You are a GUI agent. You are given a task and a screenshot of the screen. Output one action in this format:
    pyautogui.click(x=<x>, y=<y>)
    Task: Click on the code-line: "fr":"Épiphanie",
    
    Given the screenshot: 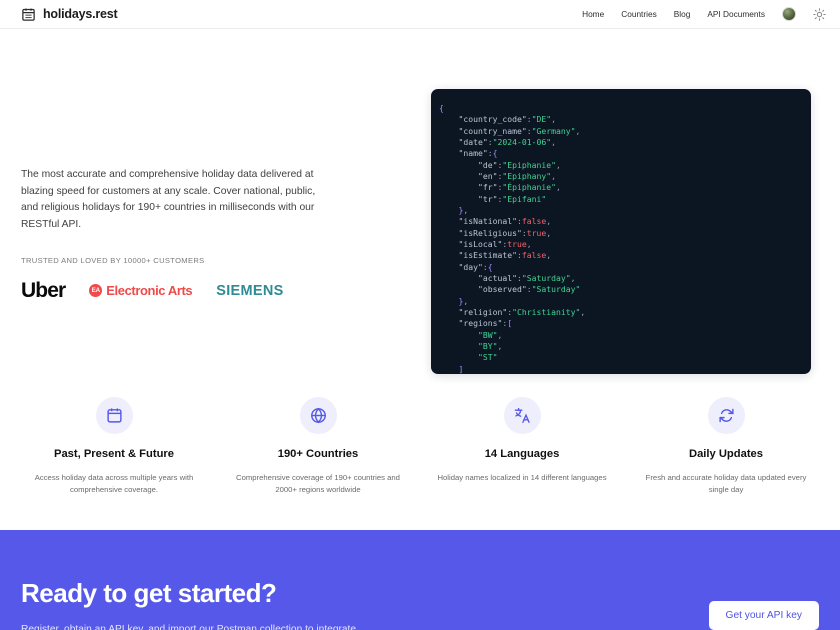 What is the action you would take?
    pyautogui.click(x=519, y=187)
    